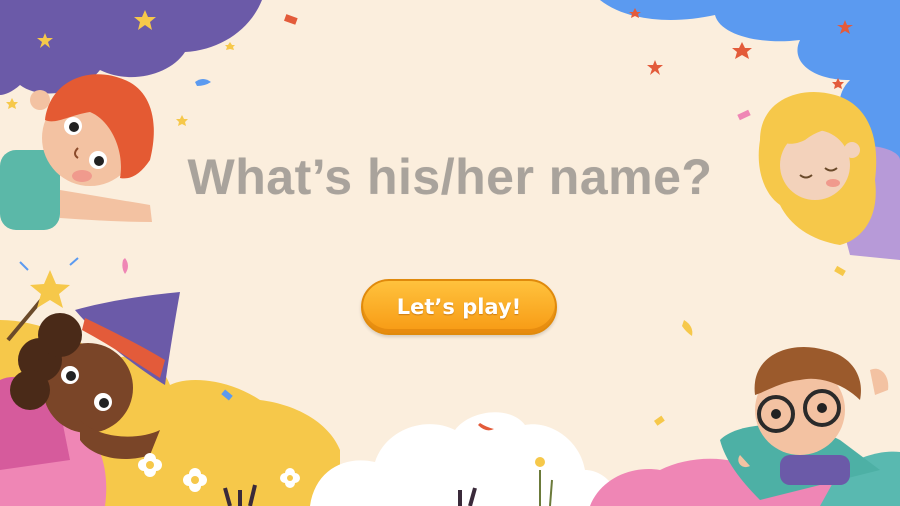 Image resolution: width=900 pixels, height=506 pixels. Describe the element at coordinates (131, 47) in the screenshot. I see `purple-cloud` at that location.